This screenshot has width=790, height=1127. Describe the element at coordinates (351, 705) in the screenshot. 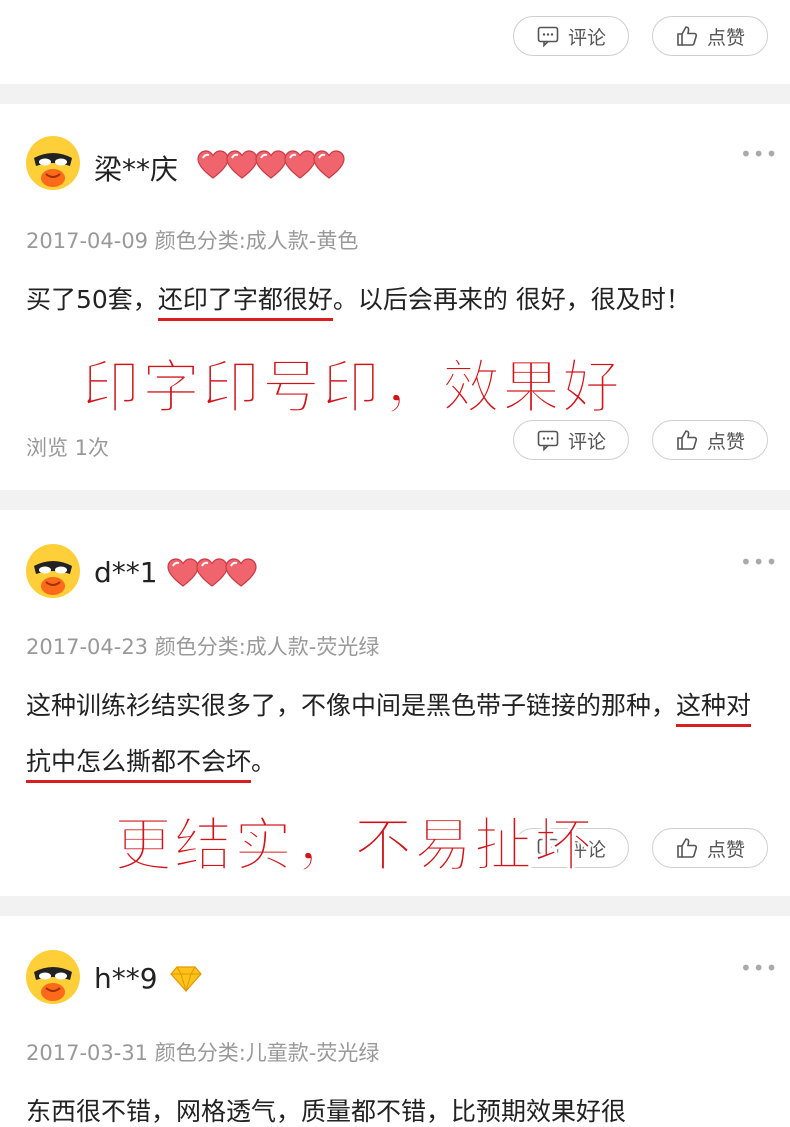

I see `content-text: 这种训练衫结实很多了，不像中间是黑色带子链接的那种，` at that location.